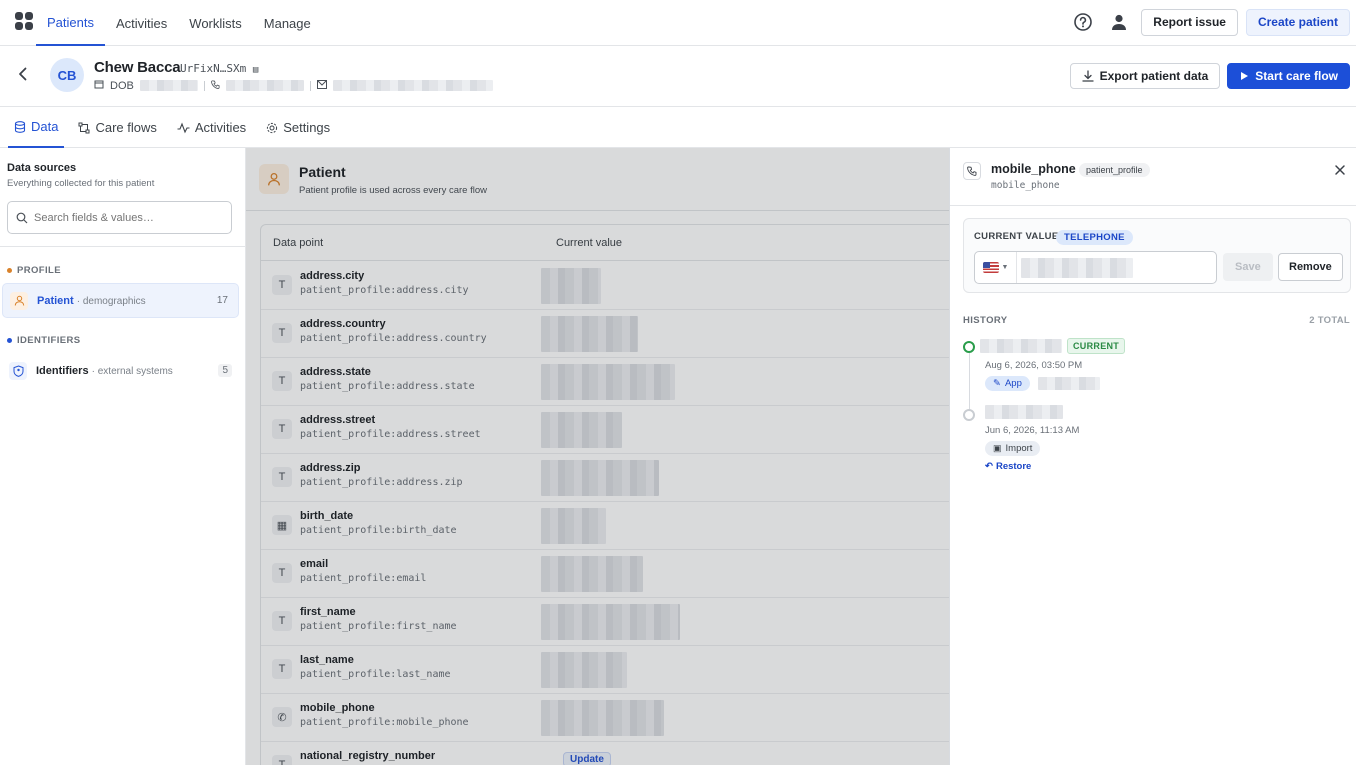 The width and height of the screenshot is (1356, 765). Describe the element at coordinates (337, 708) in the screenshot. I see `field-name: mobile_phone` at that location.